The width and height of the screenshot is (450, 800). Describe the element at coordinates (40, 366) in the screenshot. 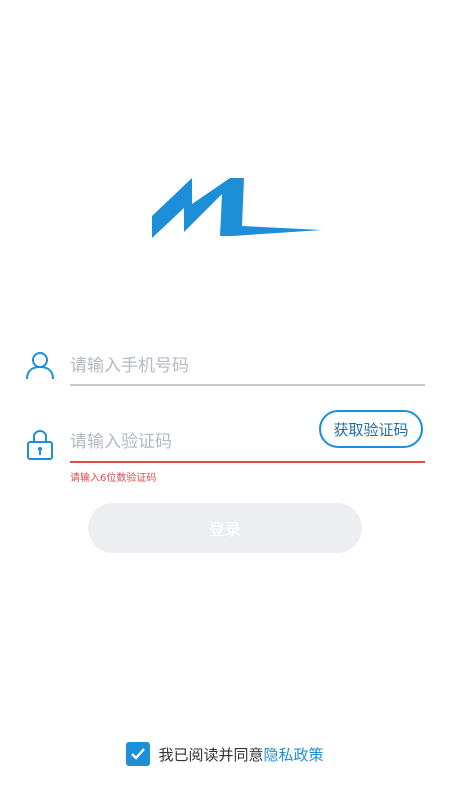

I see `user-icon` at that location.